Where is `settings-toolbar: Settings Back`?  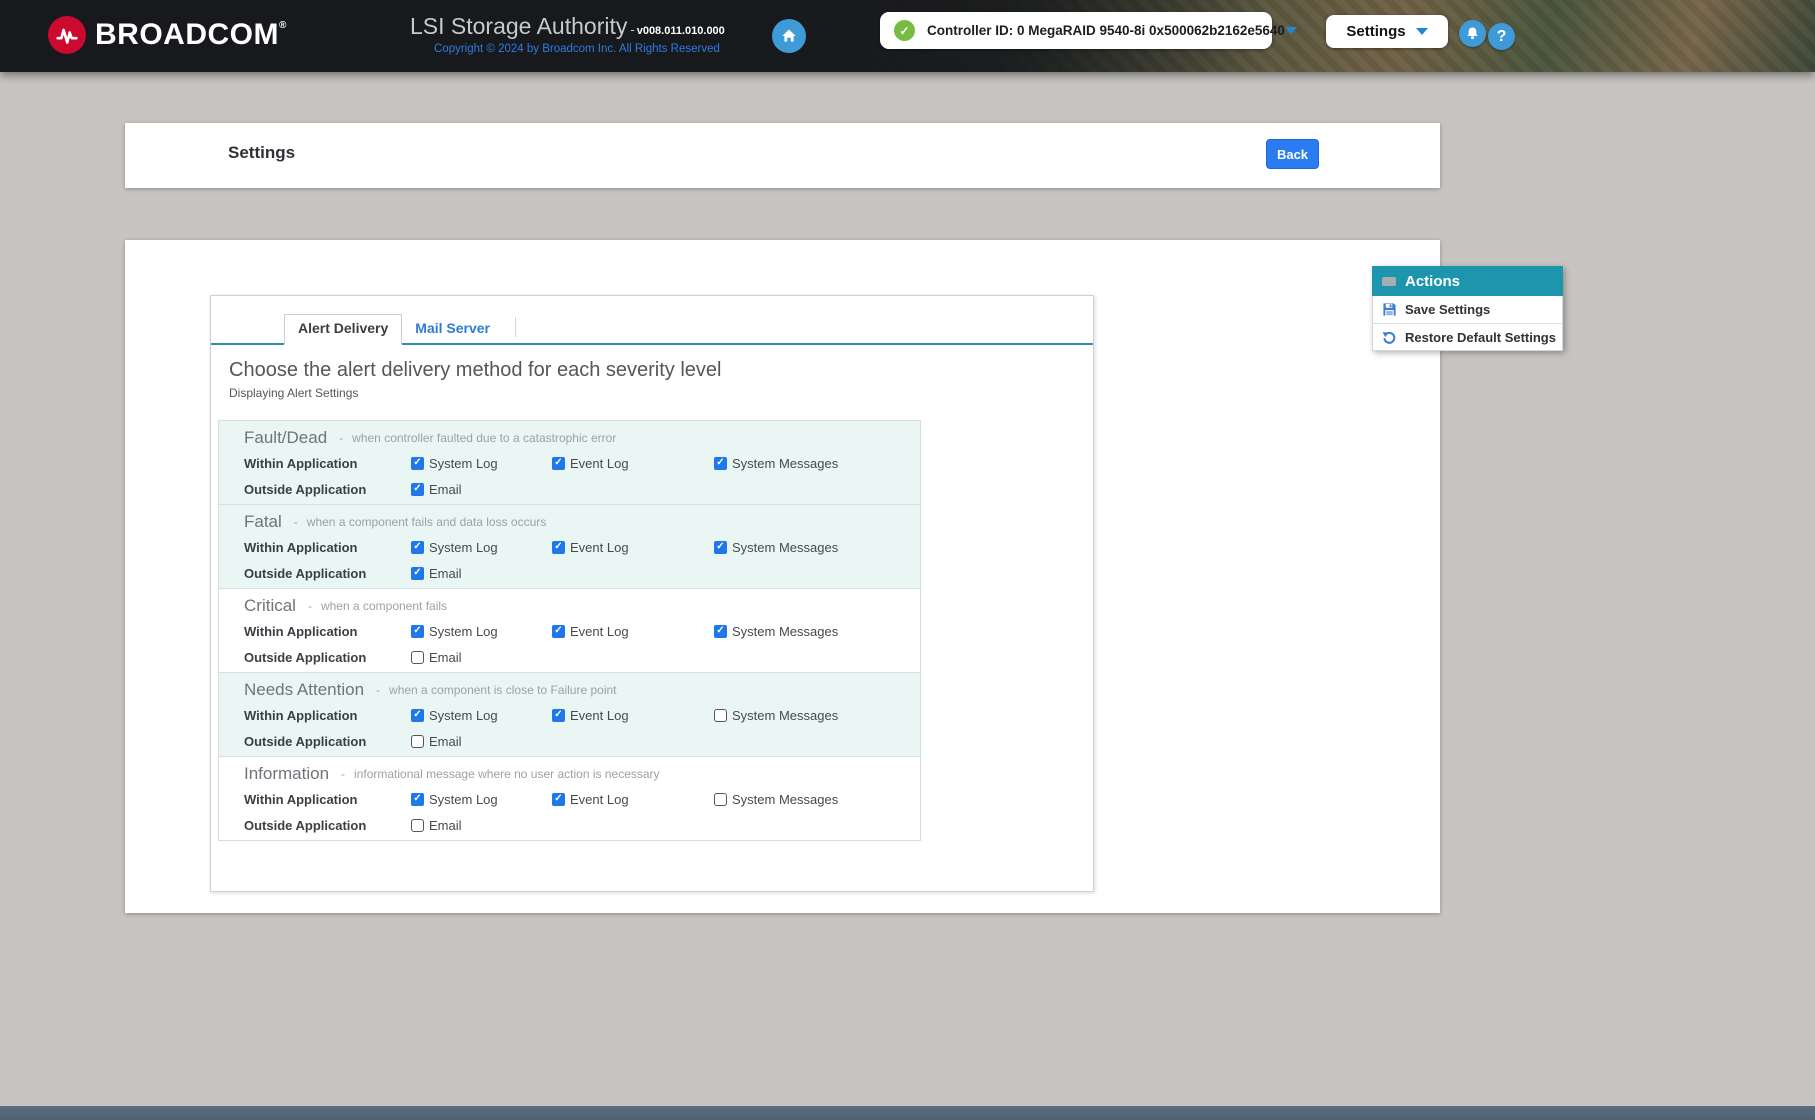
settings-toolbar: Settings Back is located at coordinates (782, 155).